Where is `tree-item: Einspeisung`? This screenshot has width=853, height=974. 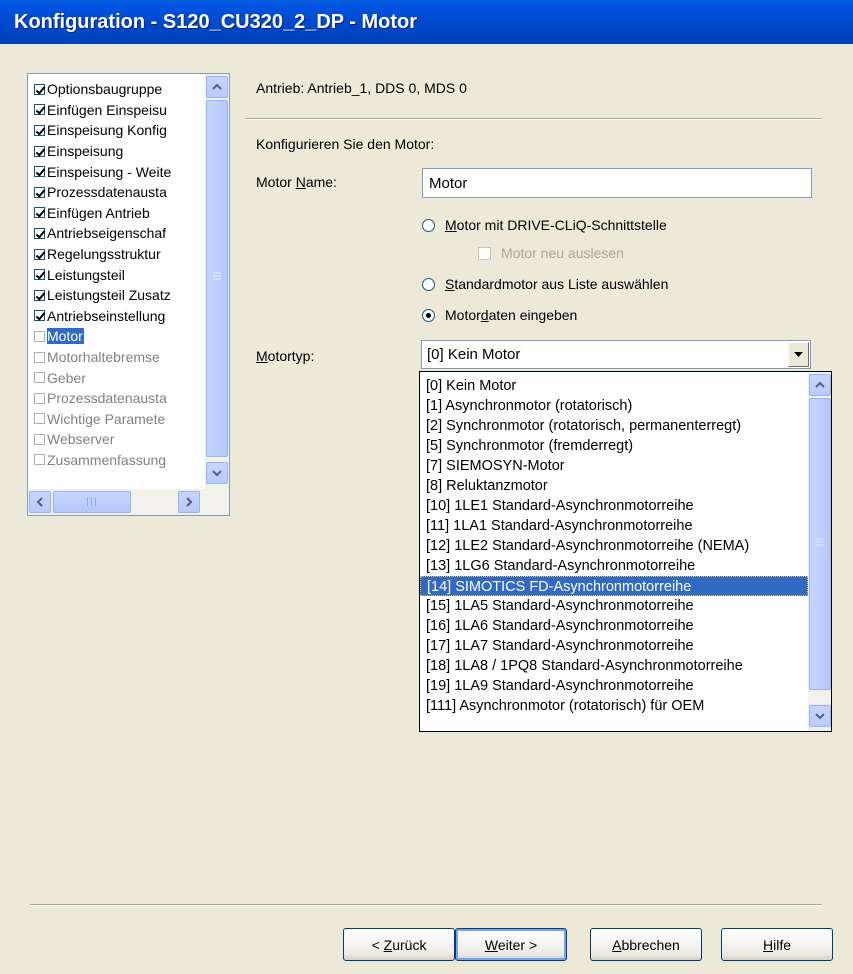
tree-item: Einspeisung is located at coordinates (116, 151).